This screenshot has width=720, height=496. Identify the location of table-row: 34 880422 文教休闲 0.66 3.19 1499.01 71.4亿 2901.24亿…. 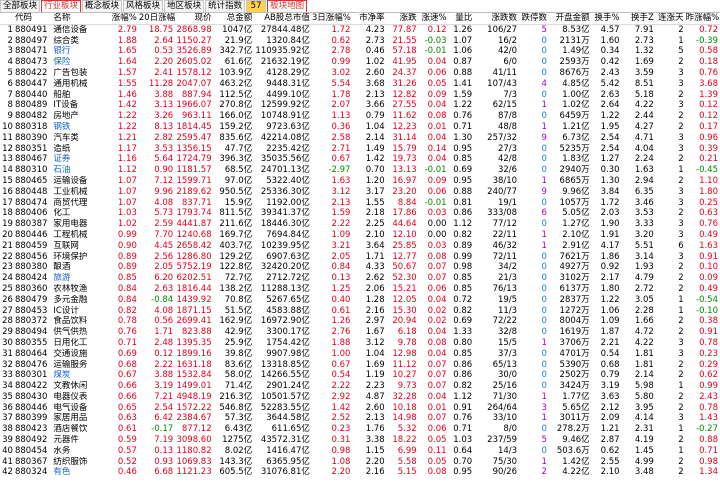
(360, 386).